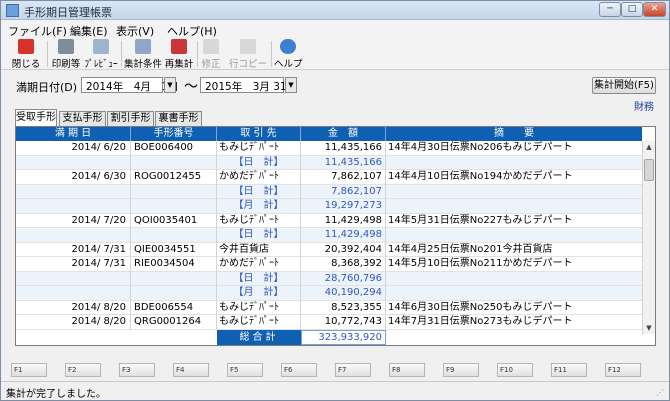 This screenshot has width=670, height=401. What do you see at coordinates (179, 54) in the screenshot?
I see `reaggregate-button: 再集計` at bounding box center [179, 54].